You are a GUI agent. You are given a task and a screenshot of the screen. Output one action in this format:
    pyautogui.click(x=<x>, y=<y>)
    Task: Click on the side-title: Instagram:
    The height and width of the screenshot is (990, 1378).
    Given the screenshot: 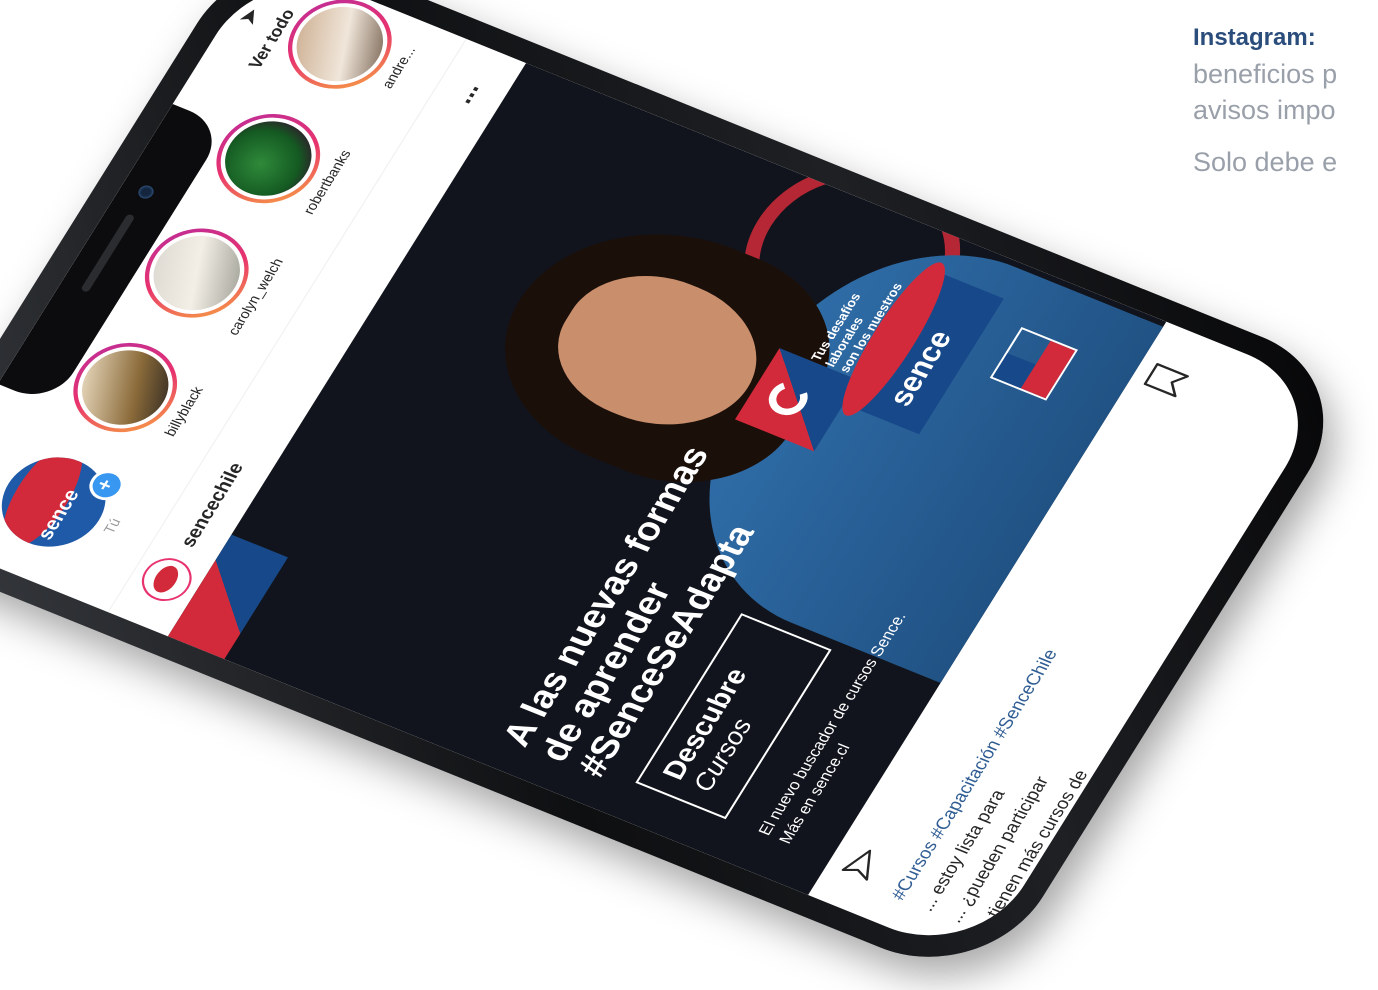 What is the action you would take?
    pyautogui.click(x=1254, y=37)
    